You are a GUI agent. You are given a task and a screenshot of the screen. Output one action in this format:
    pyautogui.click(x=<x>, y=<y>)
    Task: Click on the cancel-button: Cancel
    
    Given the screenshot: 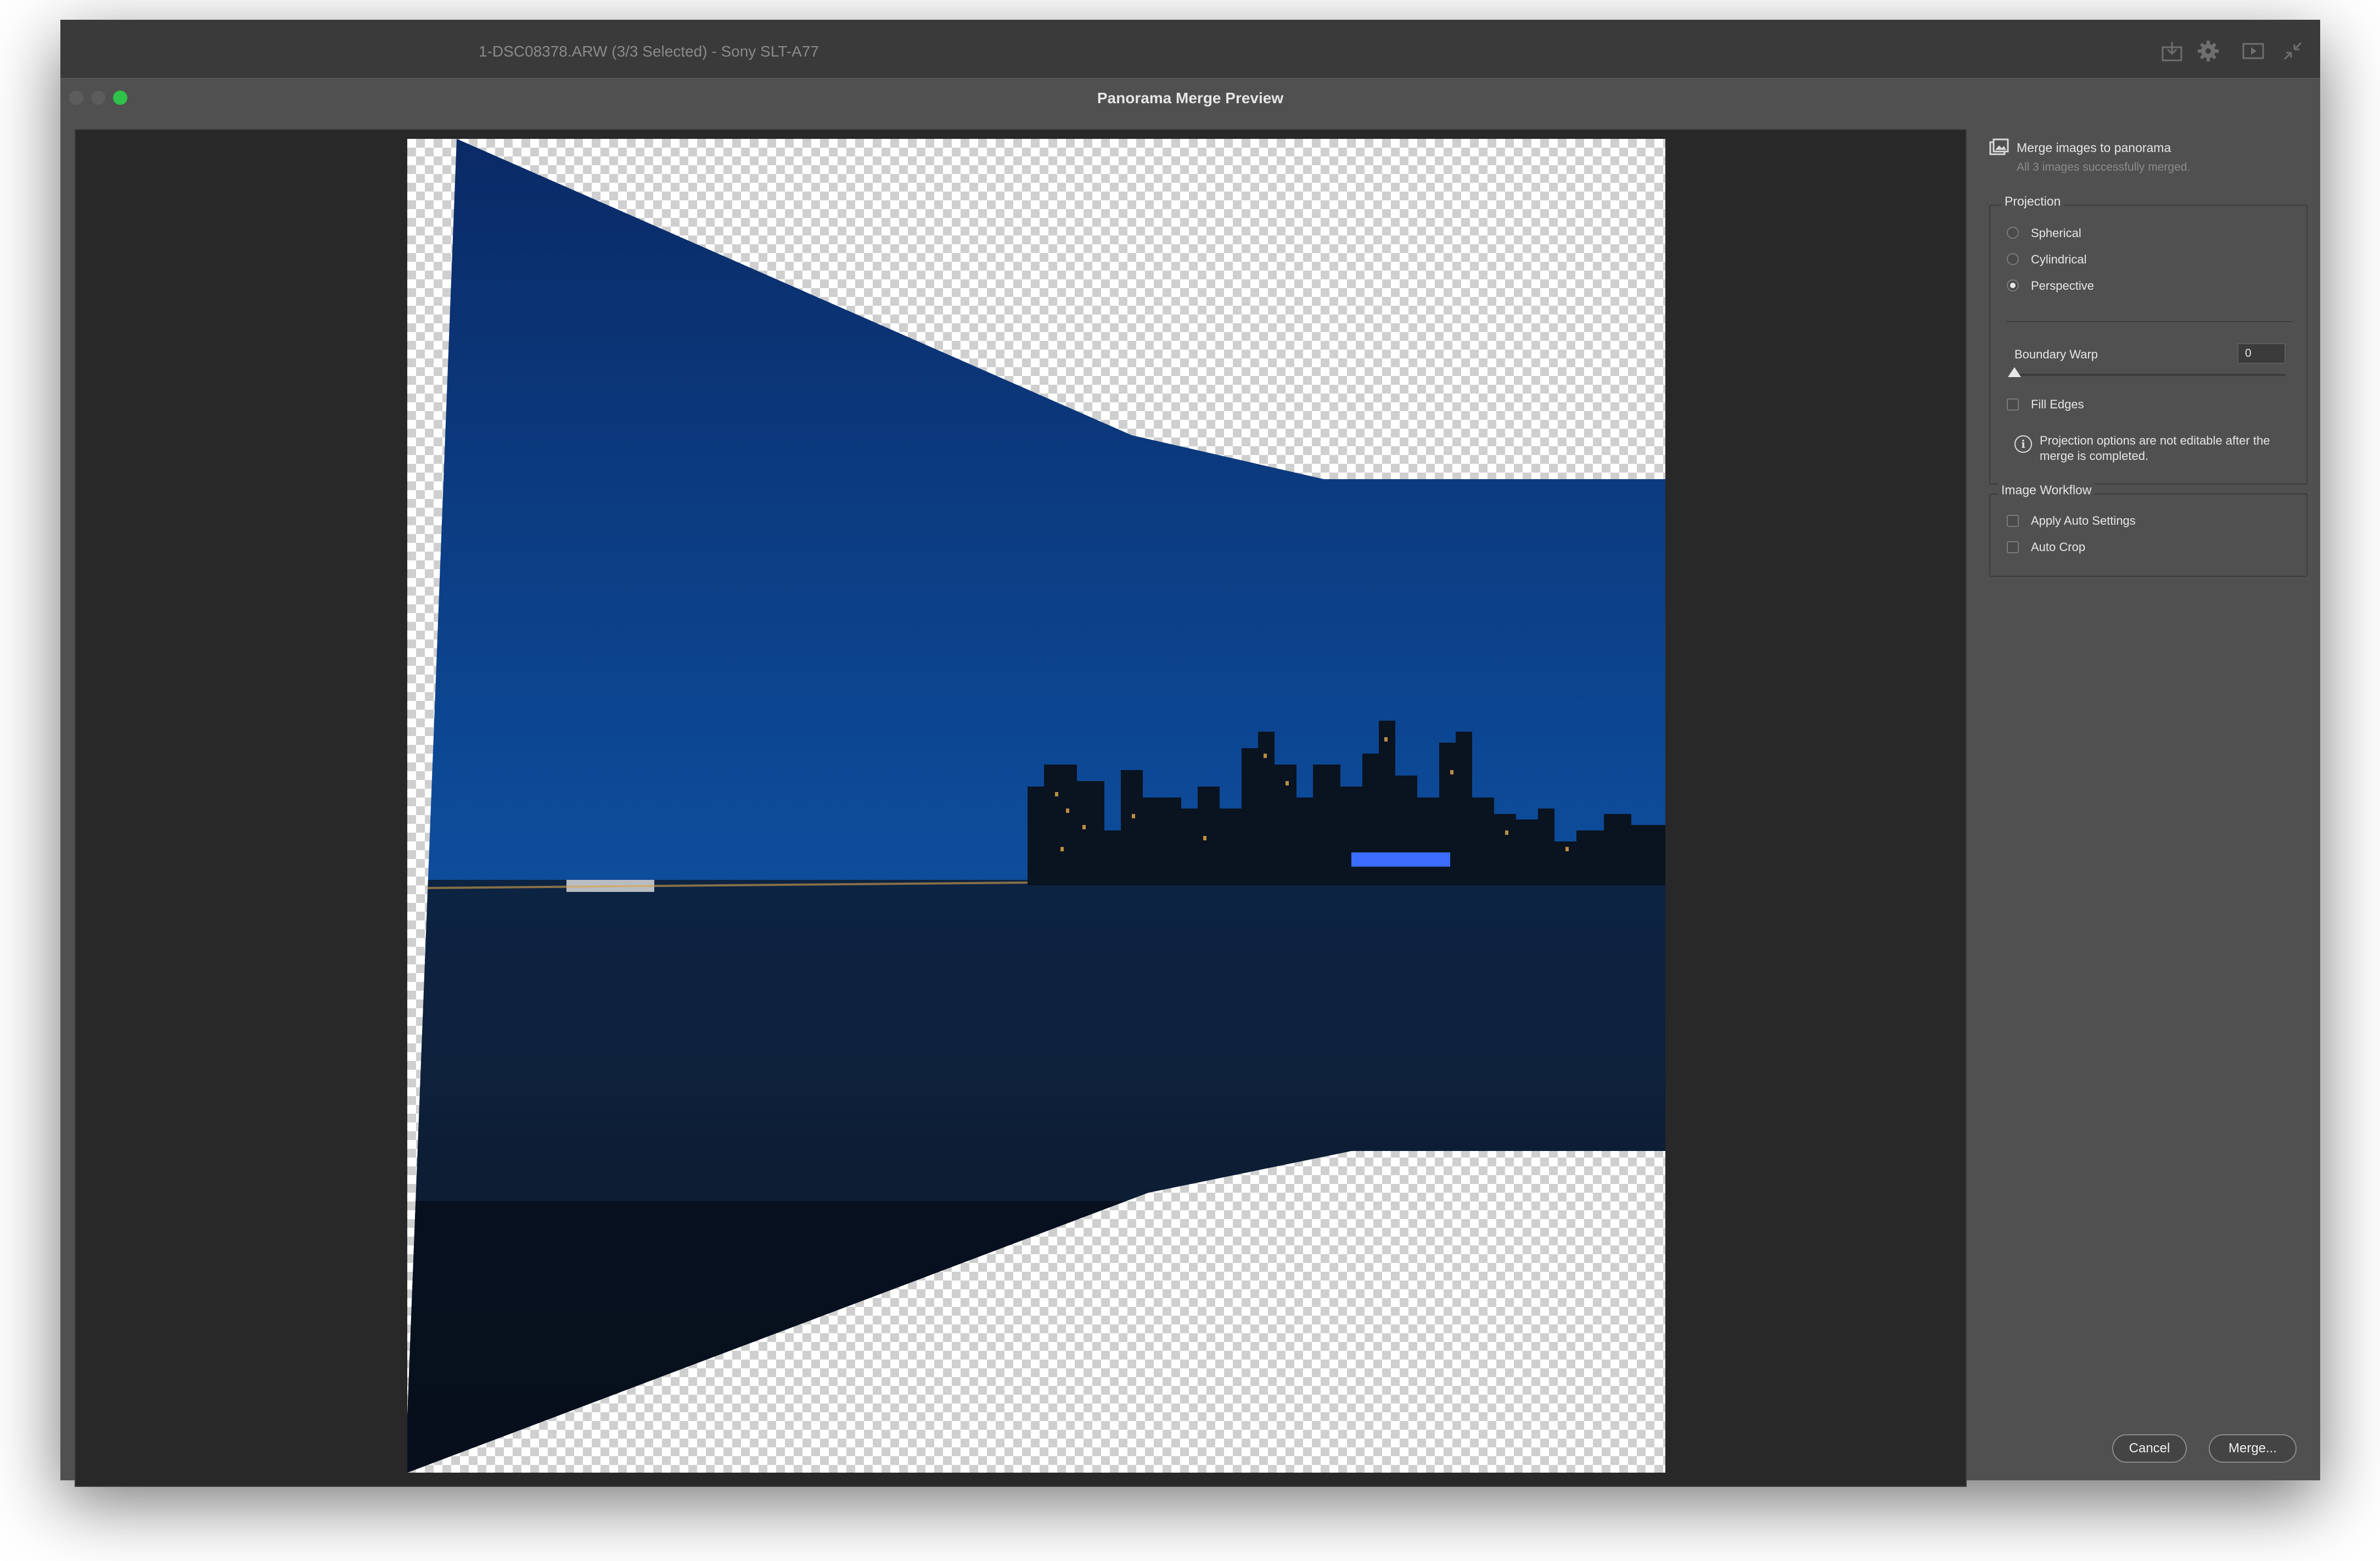 What is the action you would take?
    pyautogui.click(x=2149, y=1448)
    